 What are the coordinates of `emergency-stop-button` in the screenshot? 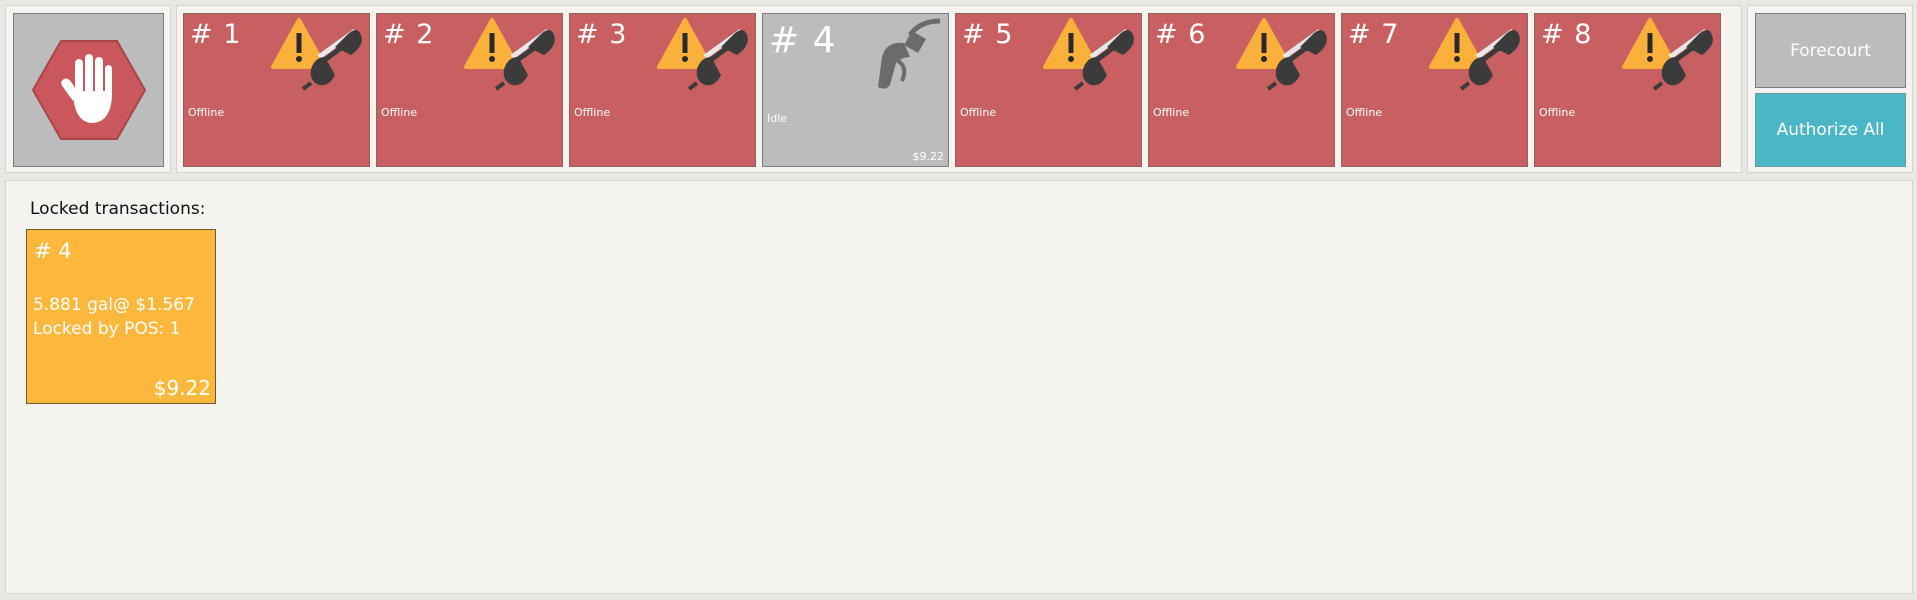 It's located at (88, 90).